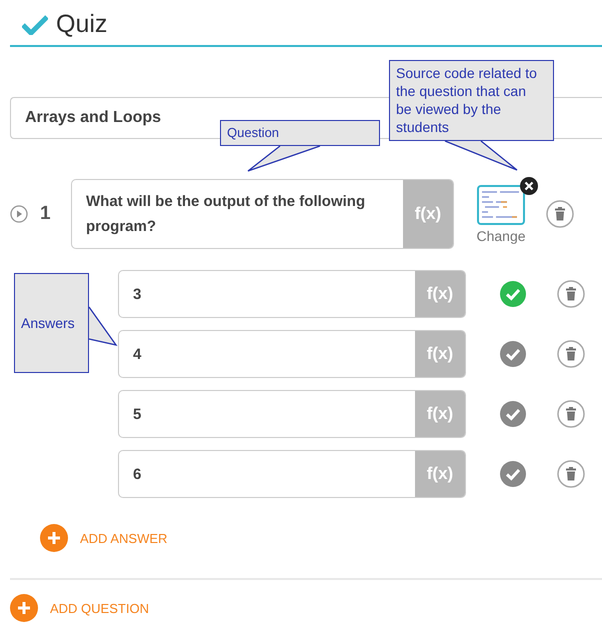 This screenshot has height=627, width=602. What do you see at coordinates (104, 538) in the screenshot?
I see `add-answer-button: ADD ANSWER` at bounding box center [104, 538].